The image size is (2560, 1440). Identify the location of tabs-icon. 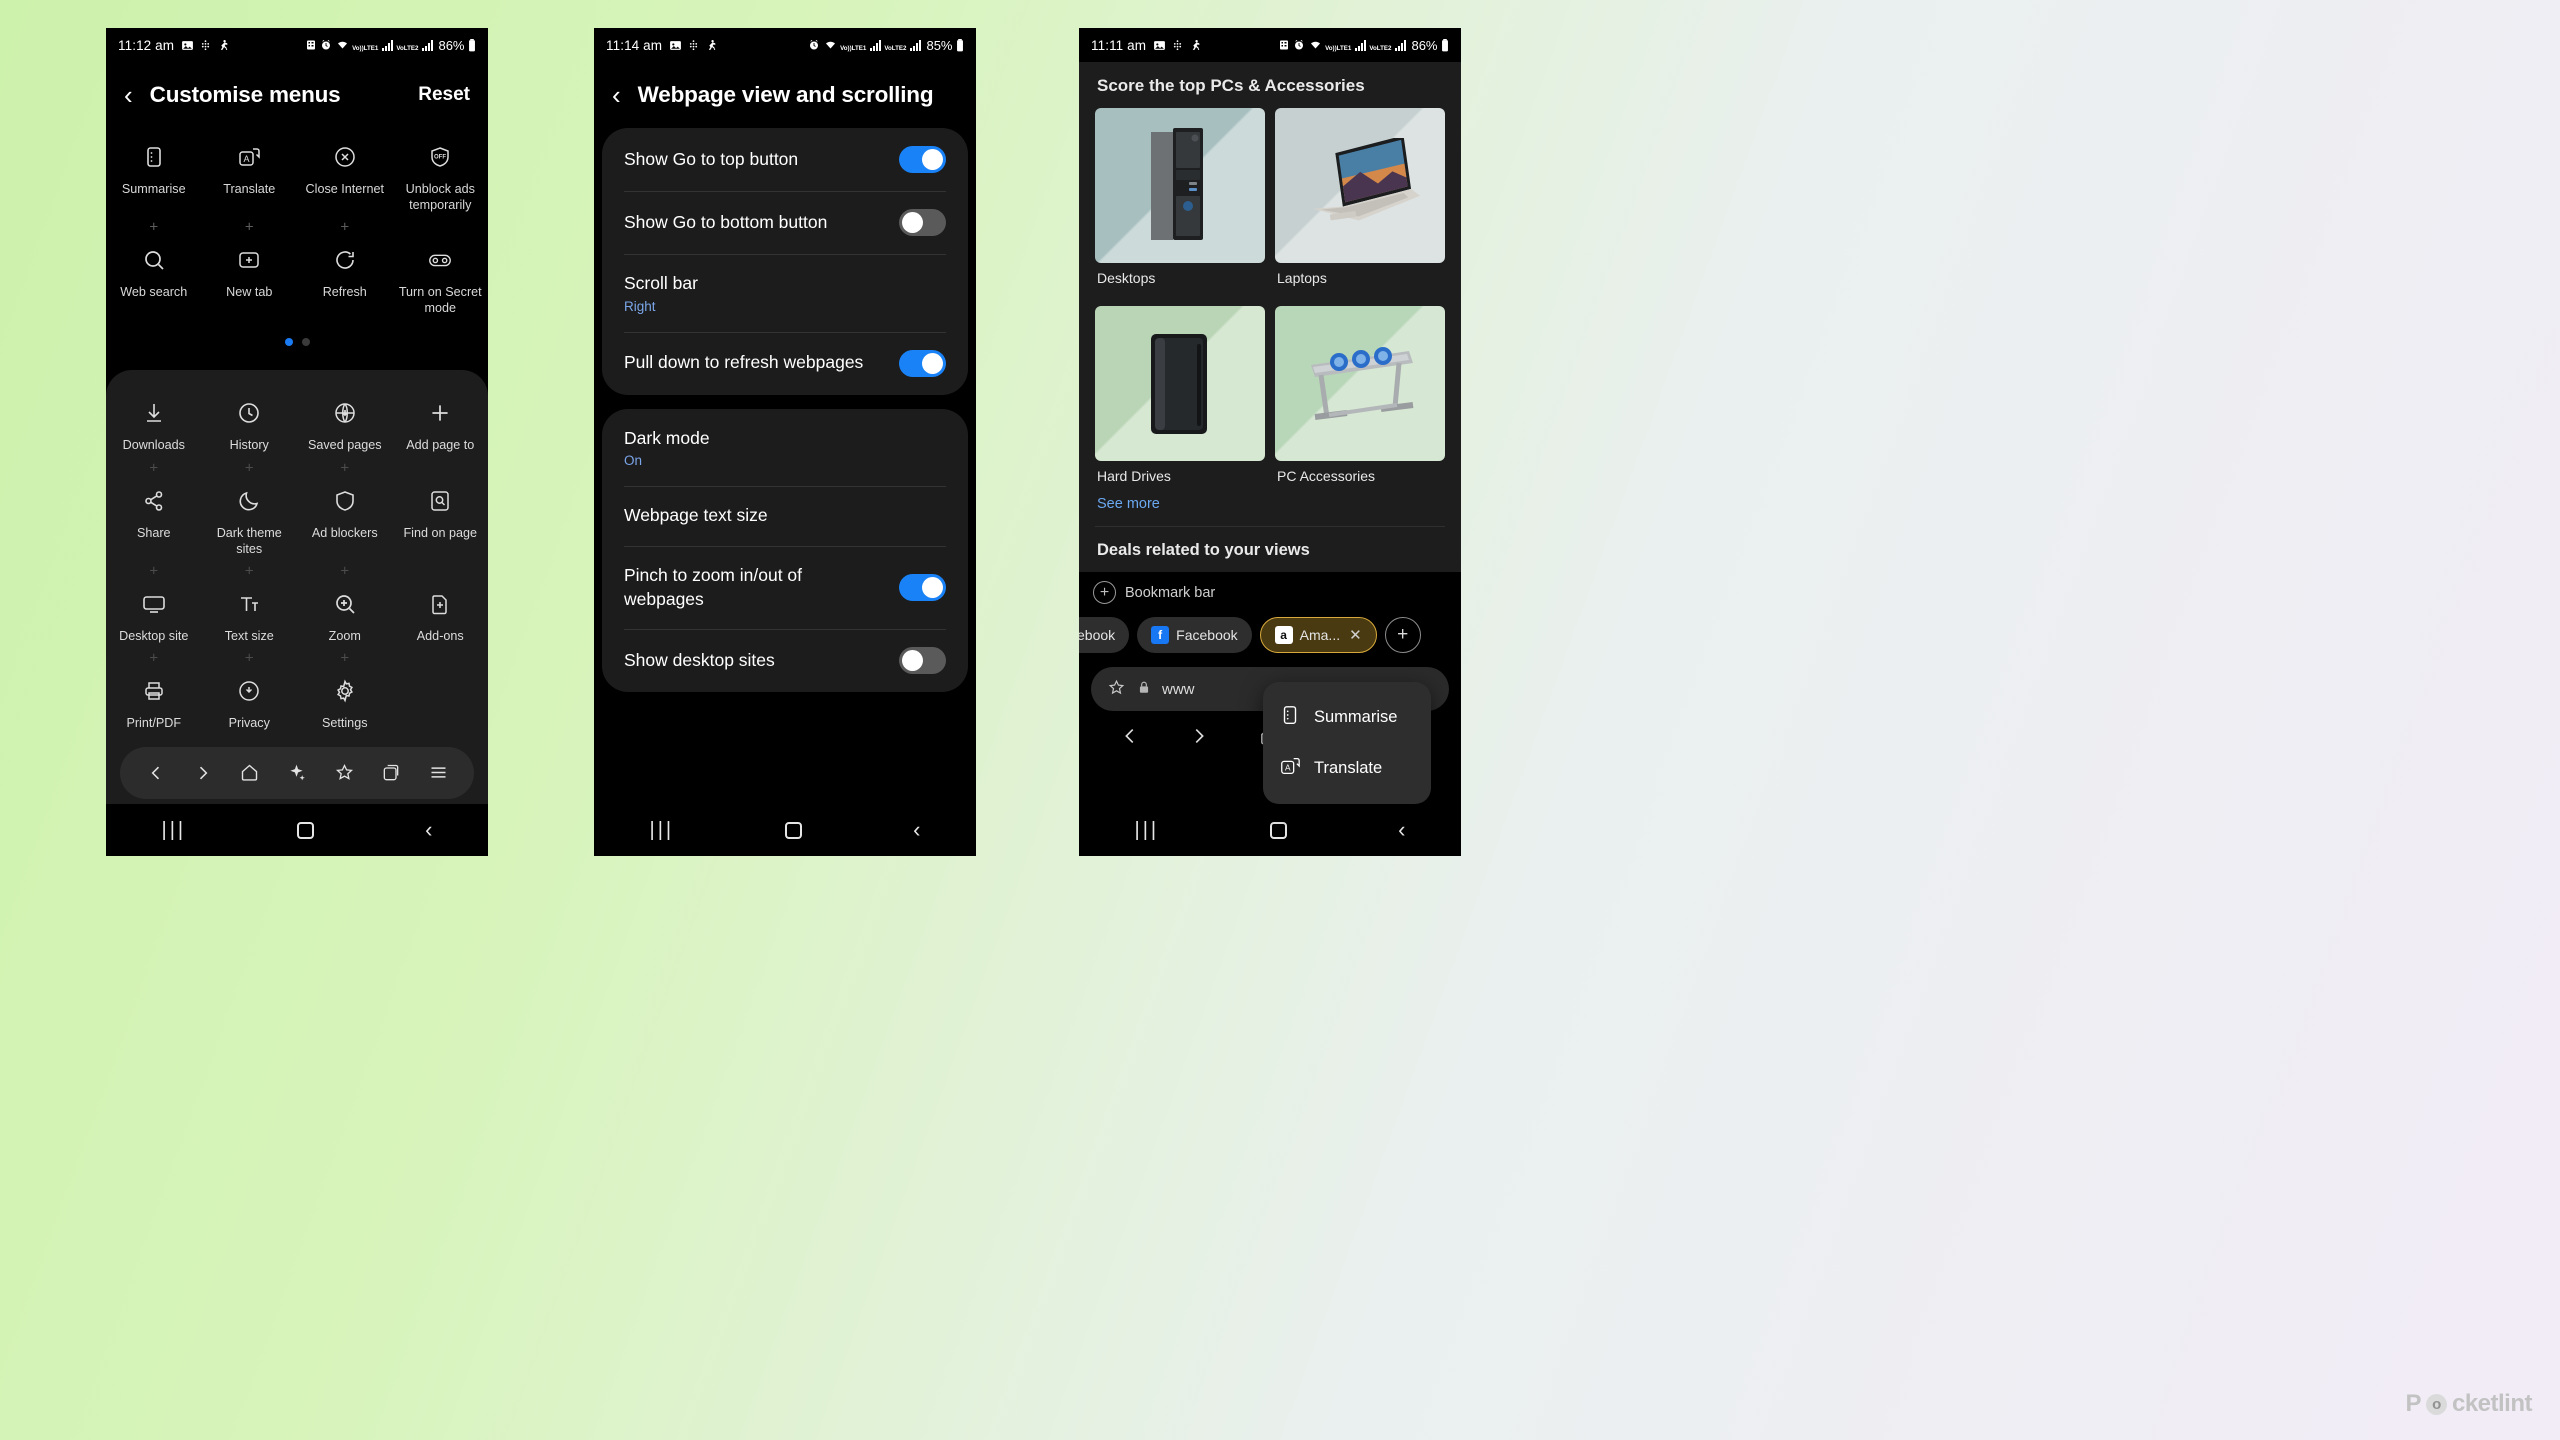
(391, 773).